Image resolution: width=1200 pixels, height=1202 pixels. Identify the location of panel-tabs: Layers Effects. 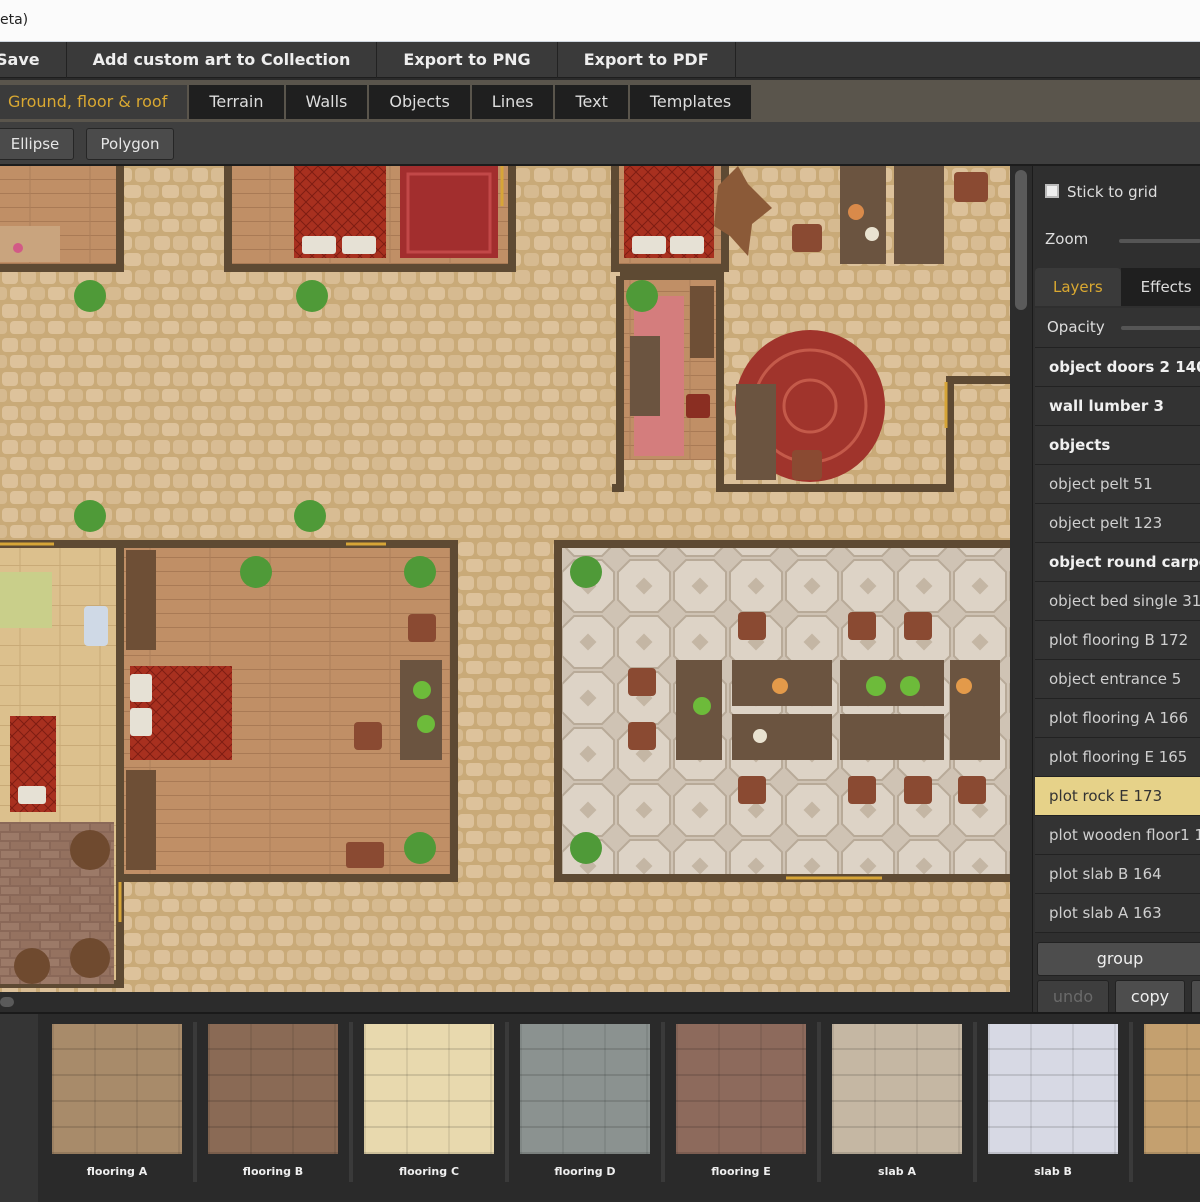
(1117, 287).